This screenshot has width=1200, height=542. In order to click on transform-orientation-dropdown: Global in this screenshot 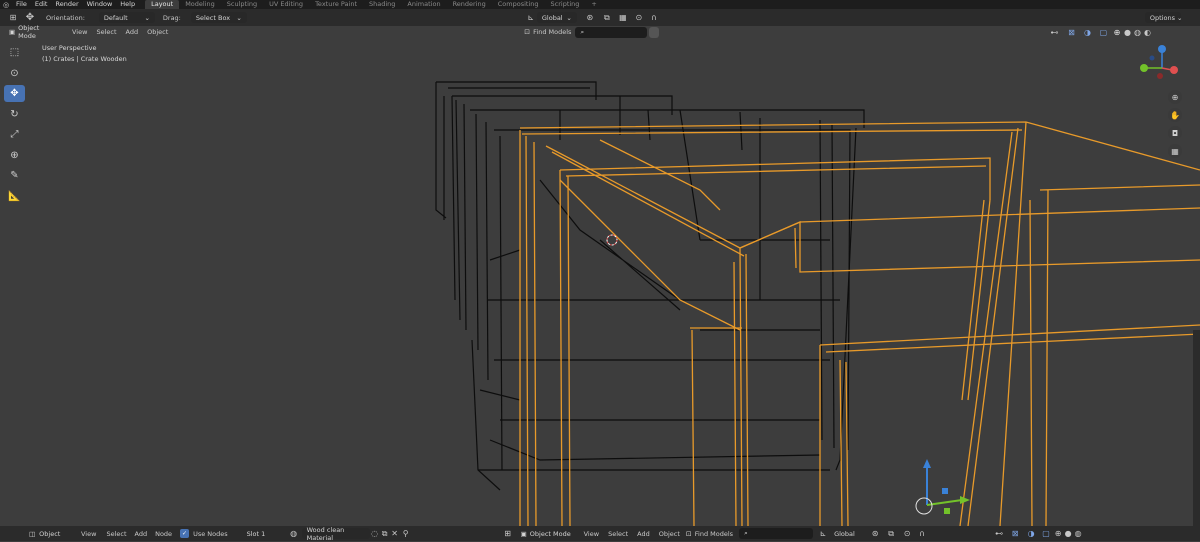, I will do `click(848, 533)`.